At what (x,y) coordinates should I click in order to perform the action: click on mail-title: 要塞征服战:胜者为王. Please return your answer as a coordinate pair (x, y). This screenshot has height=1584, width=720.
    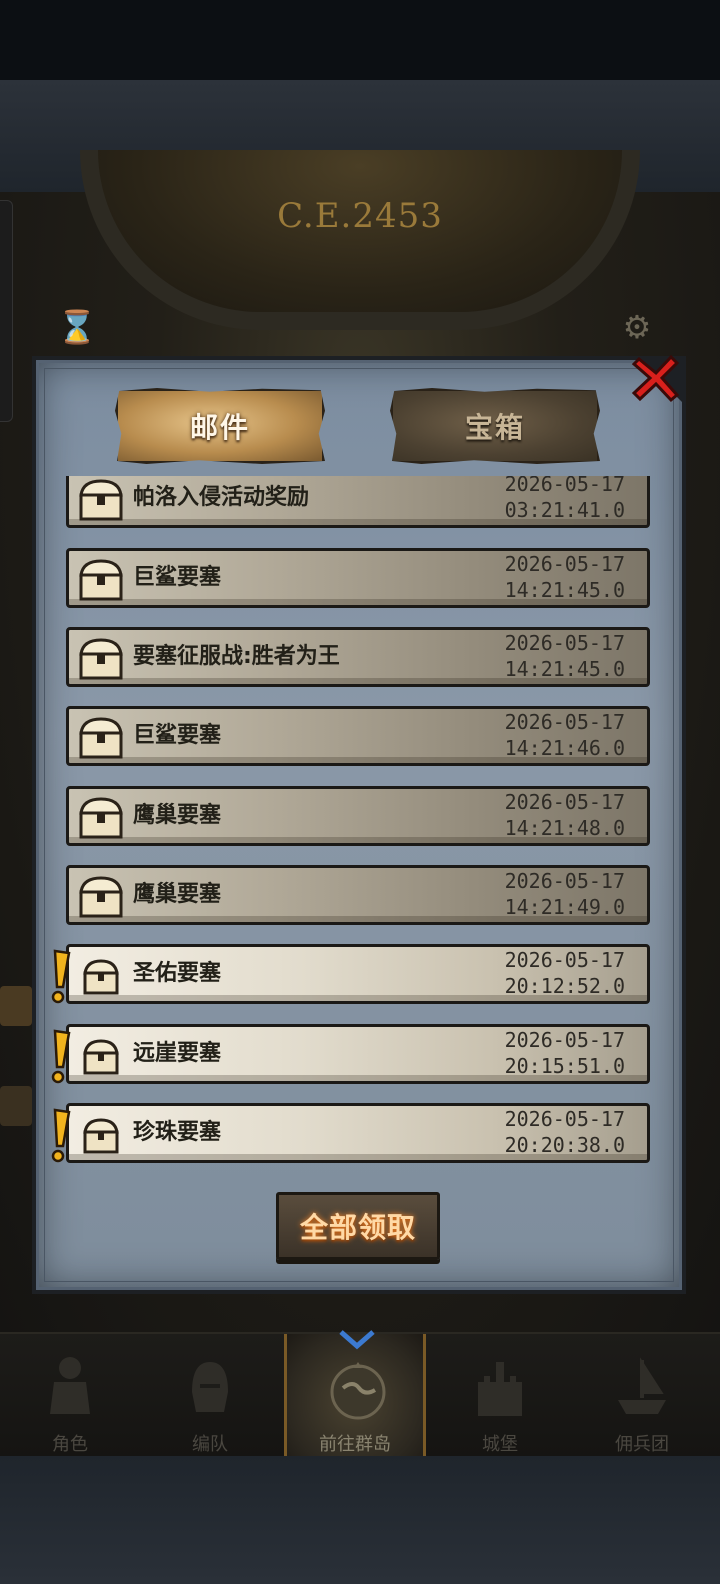
    Looking at the image, I should click on (236, 656).